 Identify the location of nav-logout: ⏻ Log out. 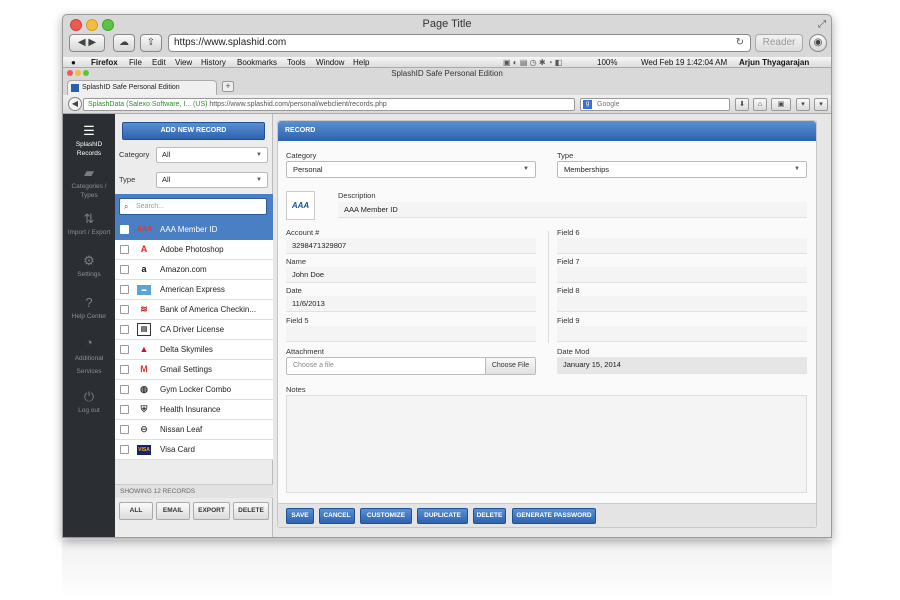
(89, 402).